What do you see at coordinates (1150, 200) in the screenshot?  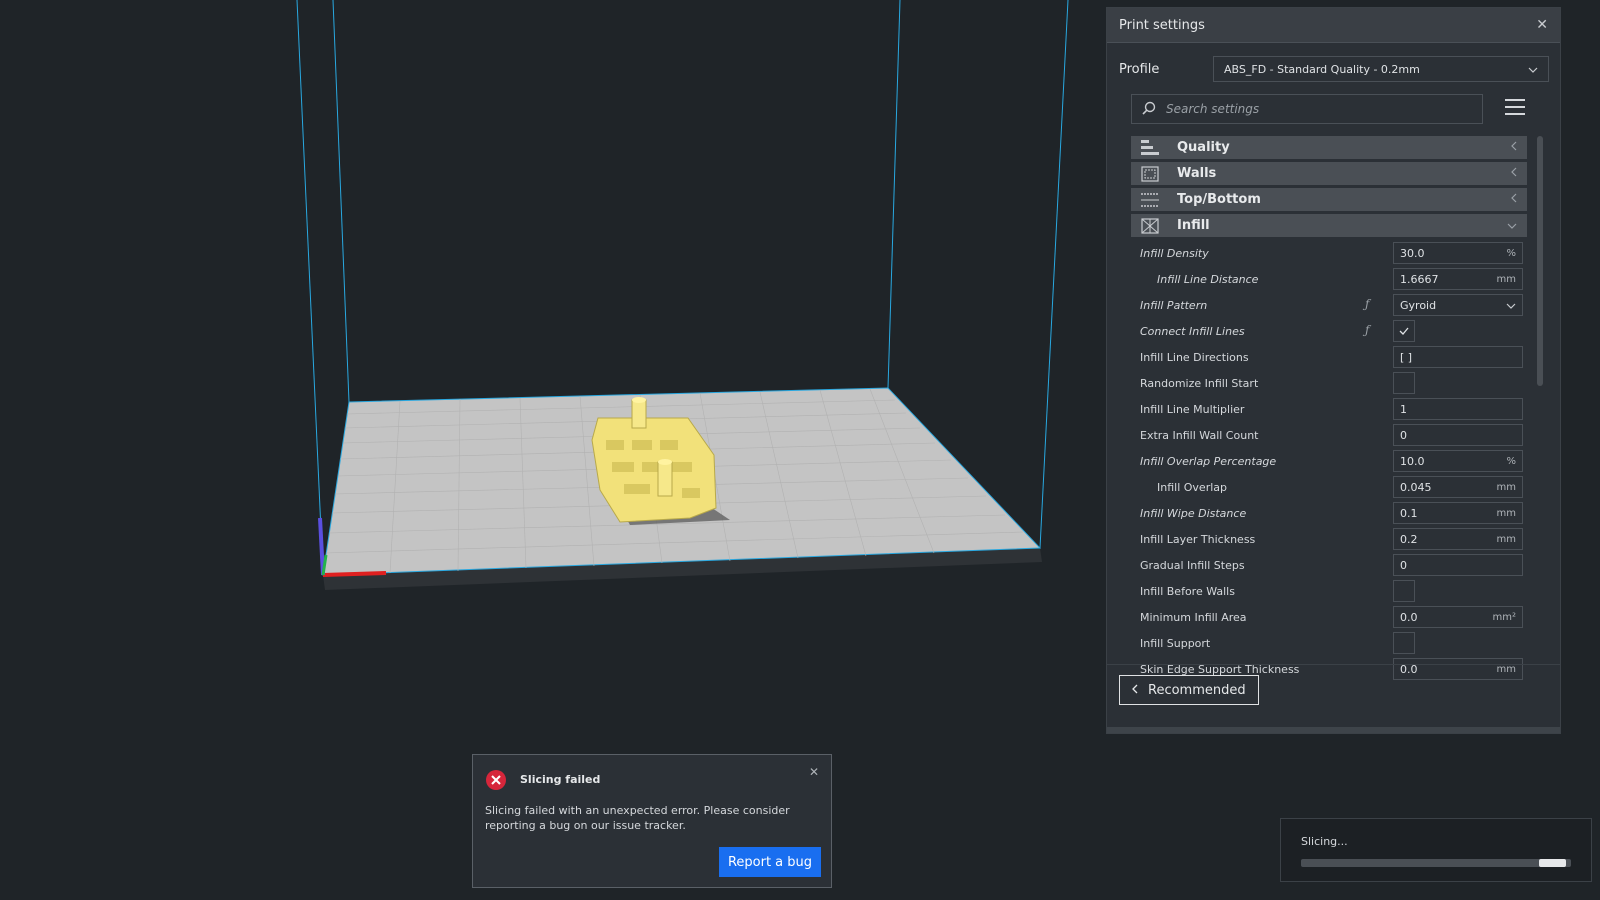 I see `top-bottom-icon` at bounding box center [1150, 200].